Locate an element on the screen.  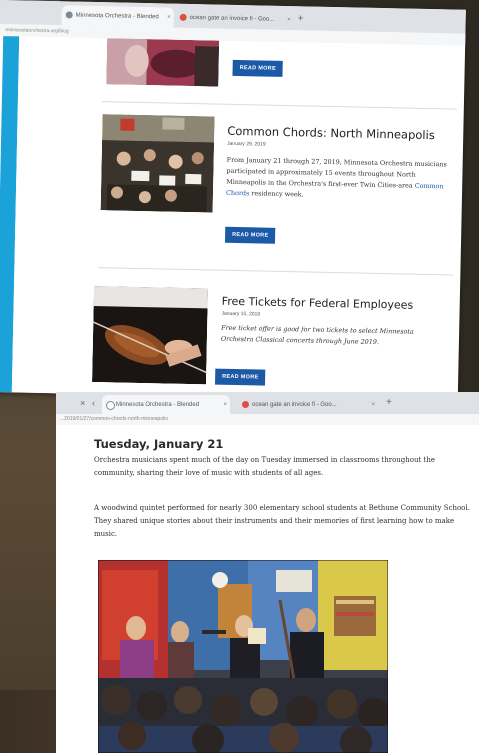
post-title: Free Tickets for Federal Employees is located at coordinates (318, 303).